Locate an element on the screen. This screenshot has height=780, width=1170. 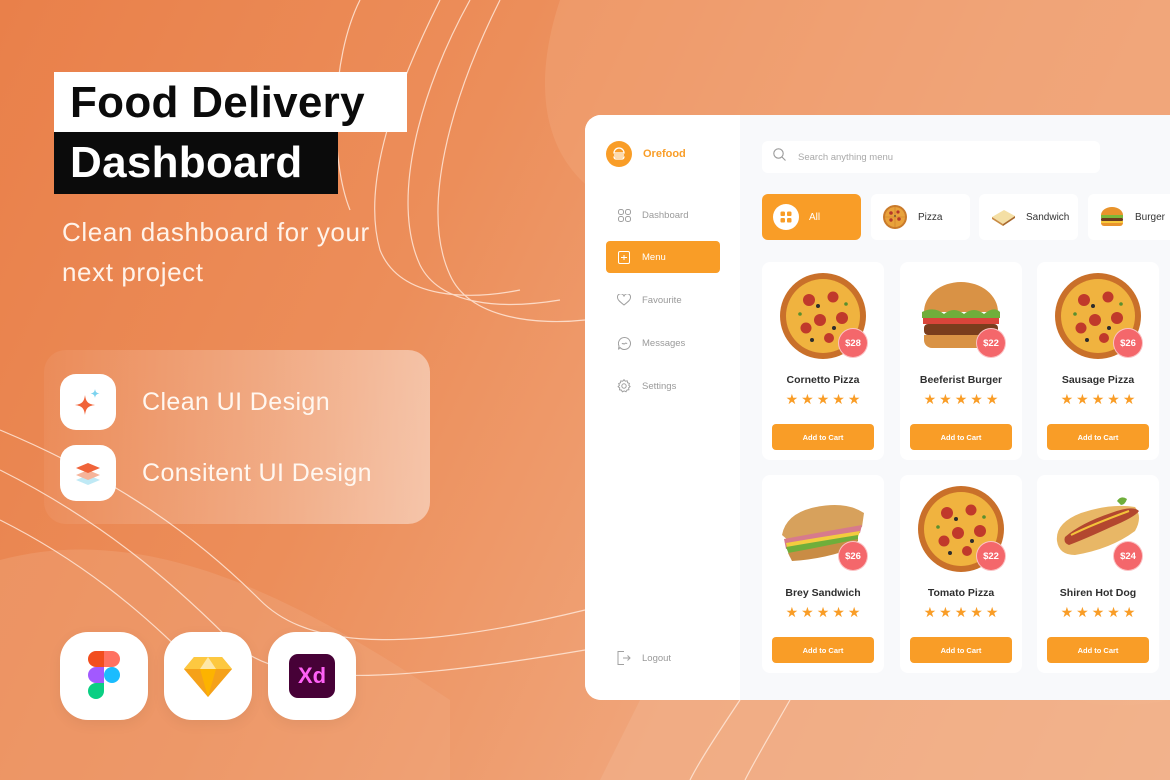
search-input is located at coordinates (938, 157).